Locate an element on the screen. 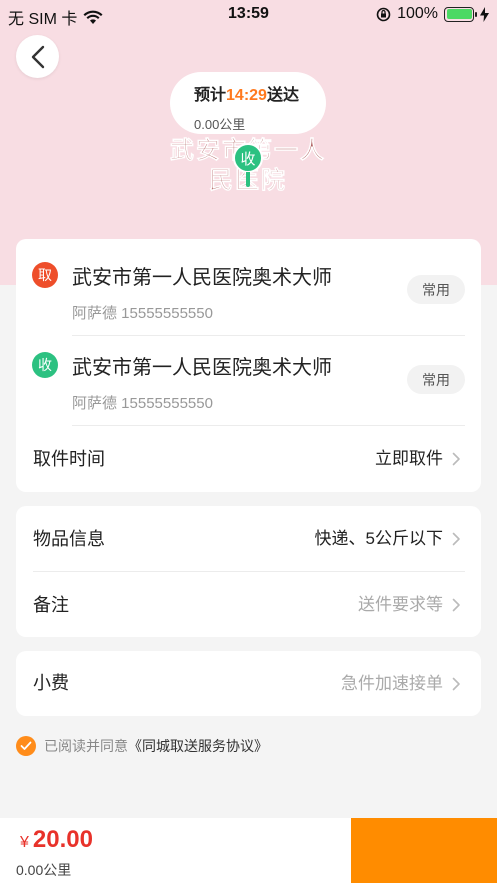 This screenshot has height=883, width=497. back-arrow-icon is located at coordinates (37, 56).